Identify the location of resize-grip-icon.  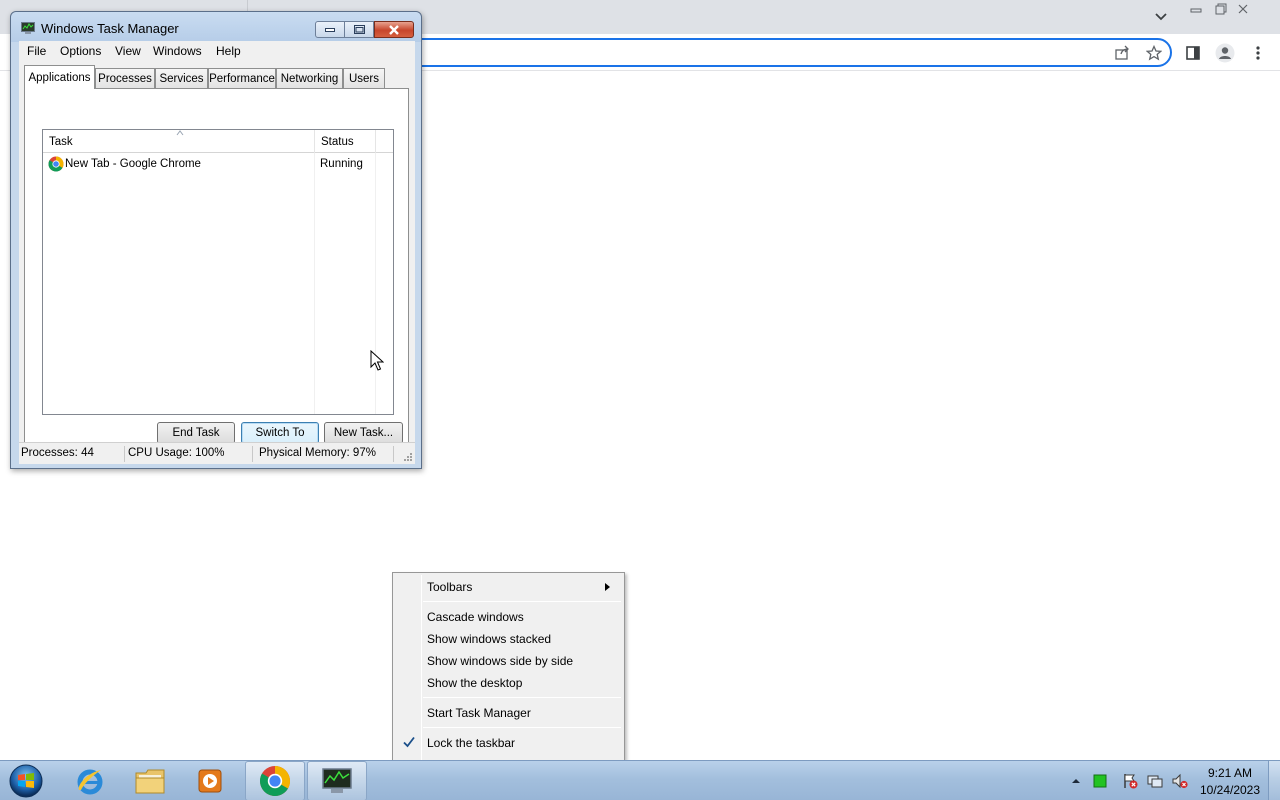
(408, 457).